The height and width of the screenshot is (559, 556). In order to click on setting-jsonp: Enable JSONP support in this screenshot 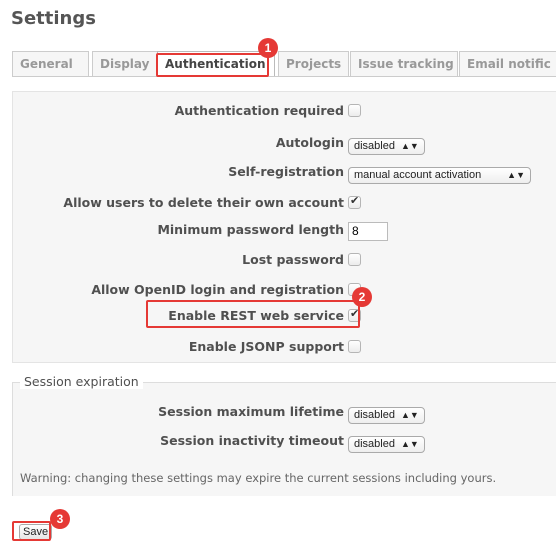, I will do `click(284, 347)`.